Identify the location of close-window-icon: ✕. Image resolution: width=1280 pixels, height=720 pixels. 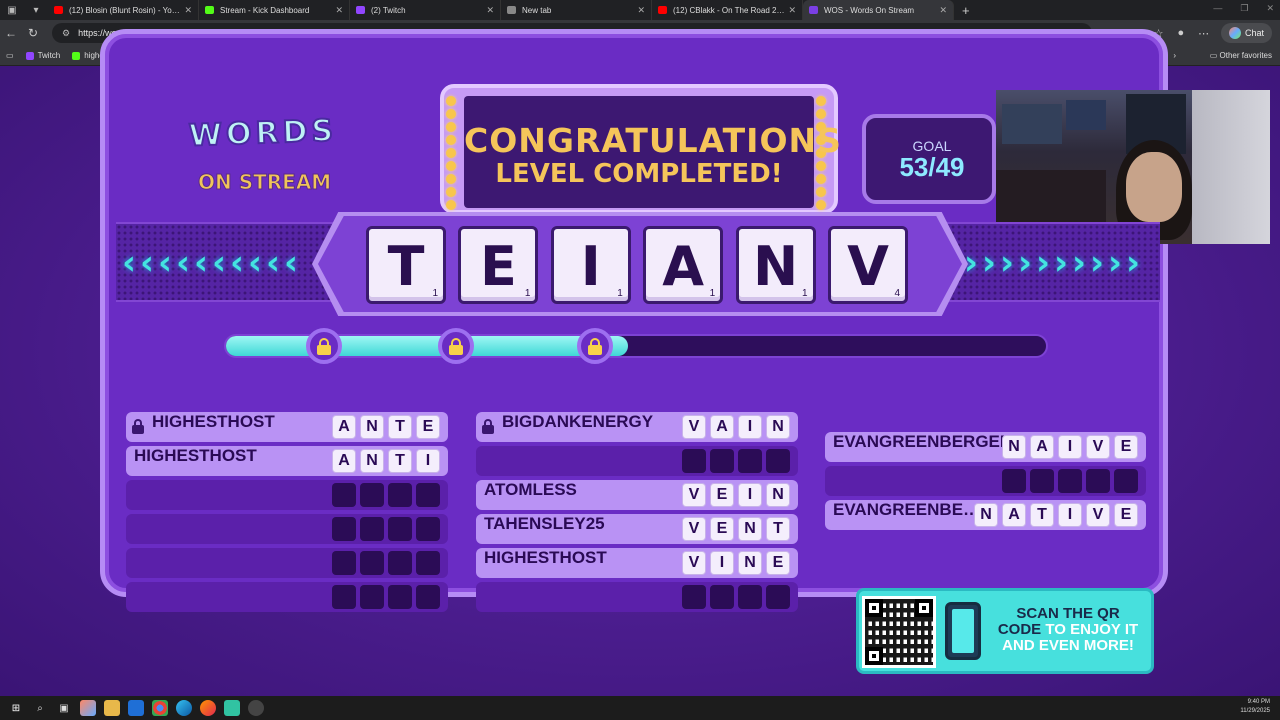
(1270, 8).